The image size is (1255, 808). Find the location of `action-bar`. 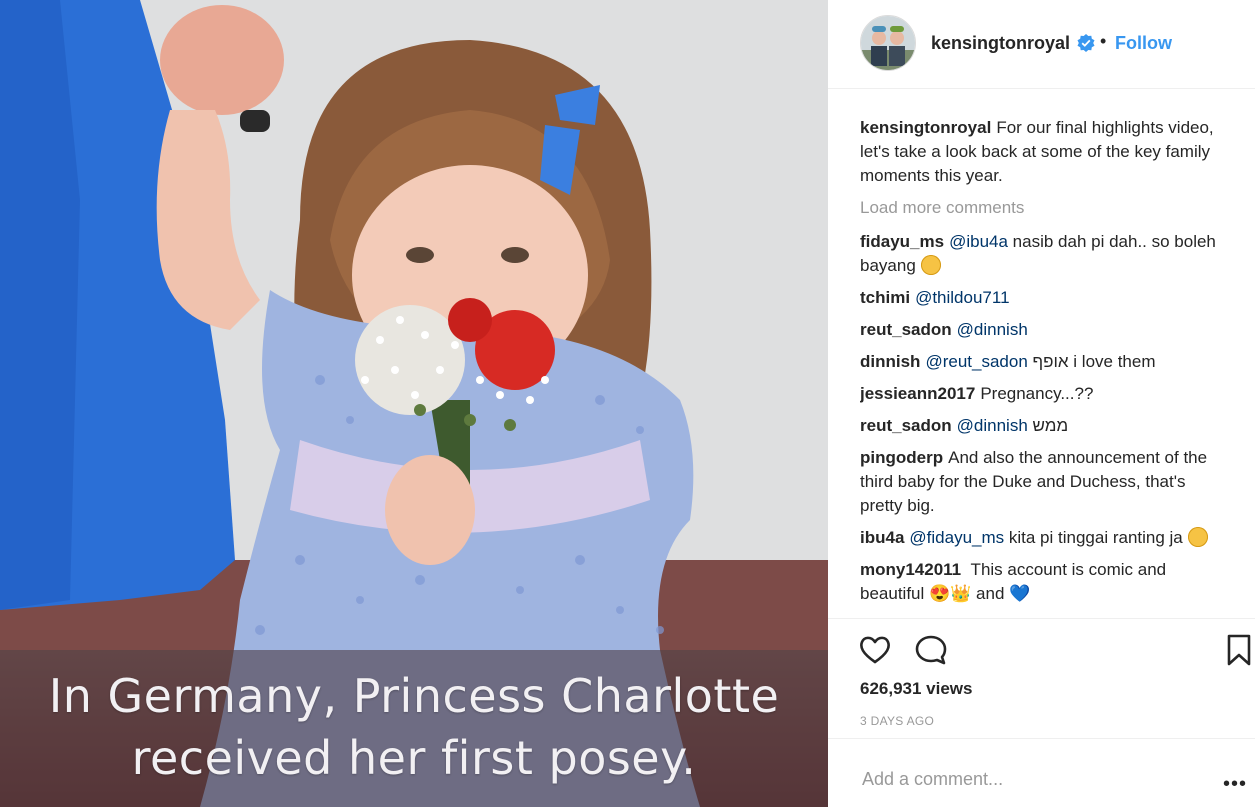

action-bar is located at coordinates (1041, 642).